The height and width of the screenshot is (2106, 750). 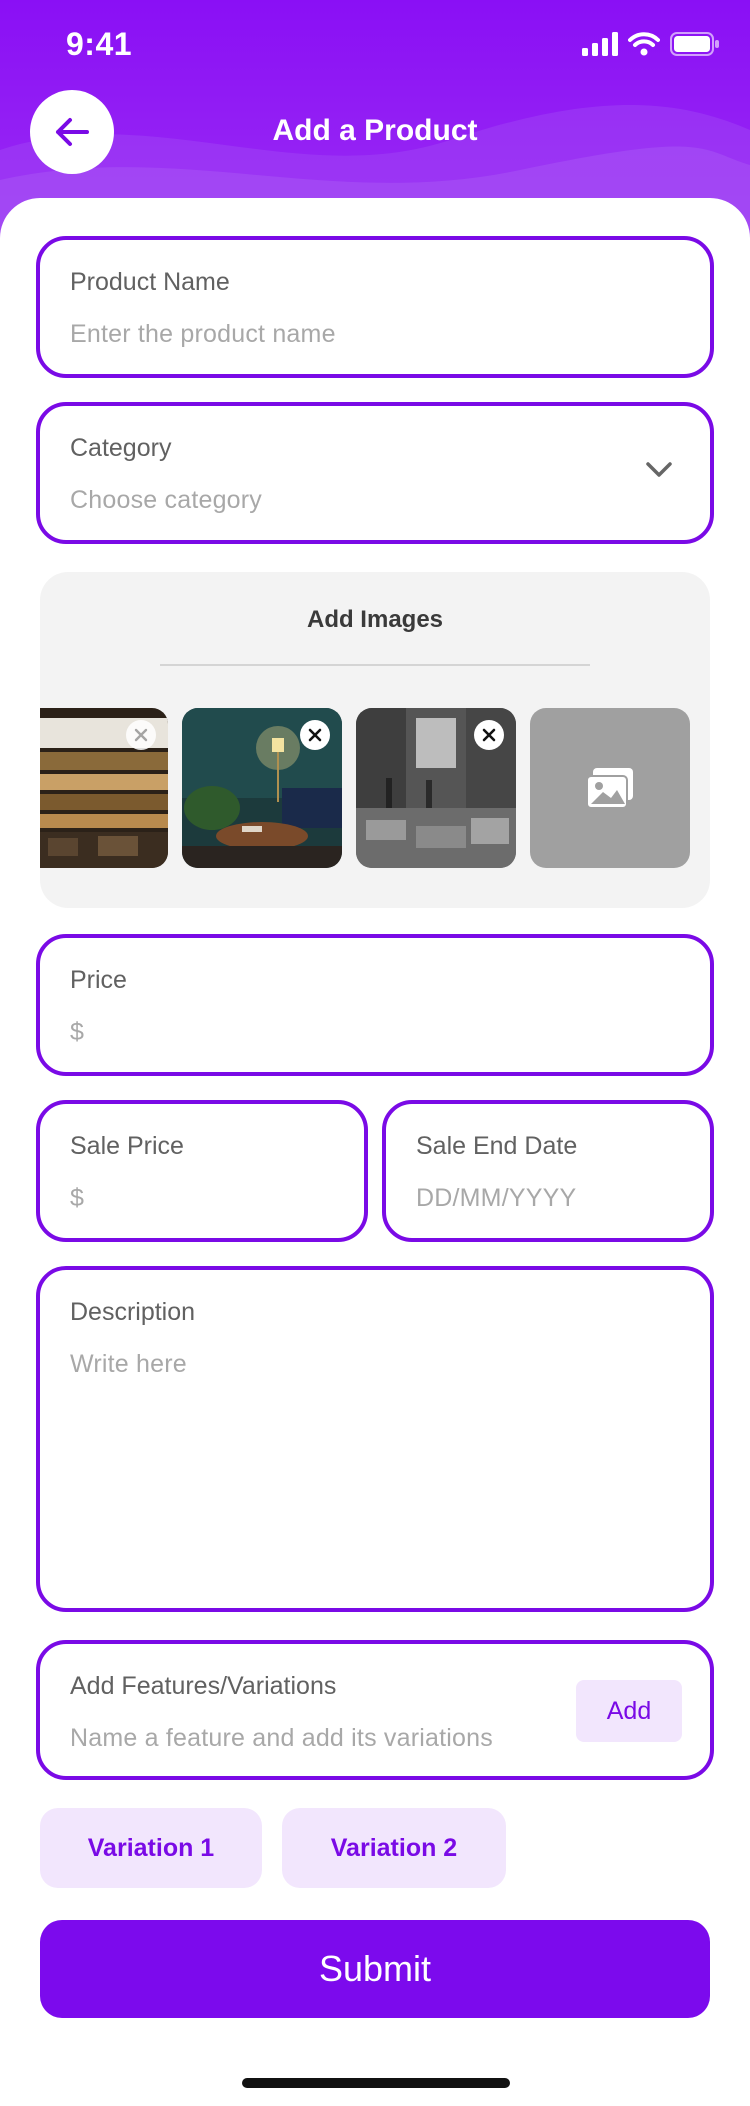 I want to click on images-divider, so click(x=375, y=665).